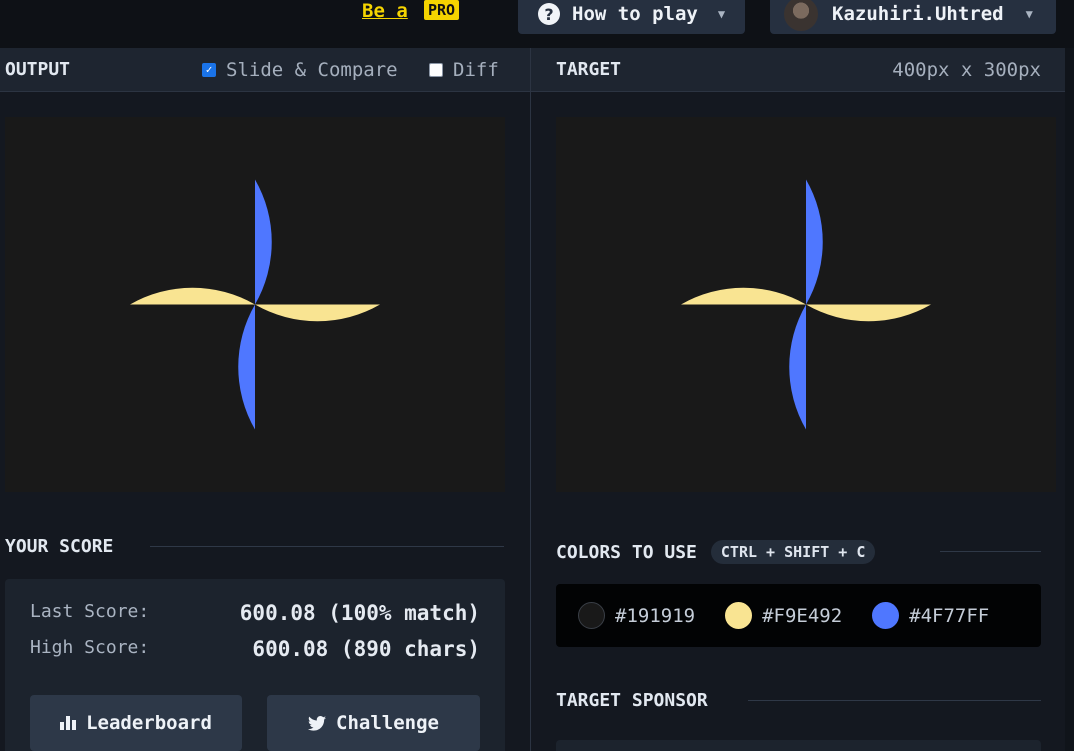 The height and width of the screenshot is (751, 1074). I want to click on username: Kazuhiri.Uhtred, so click(918, 14).